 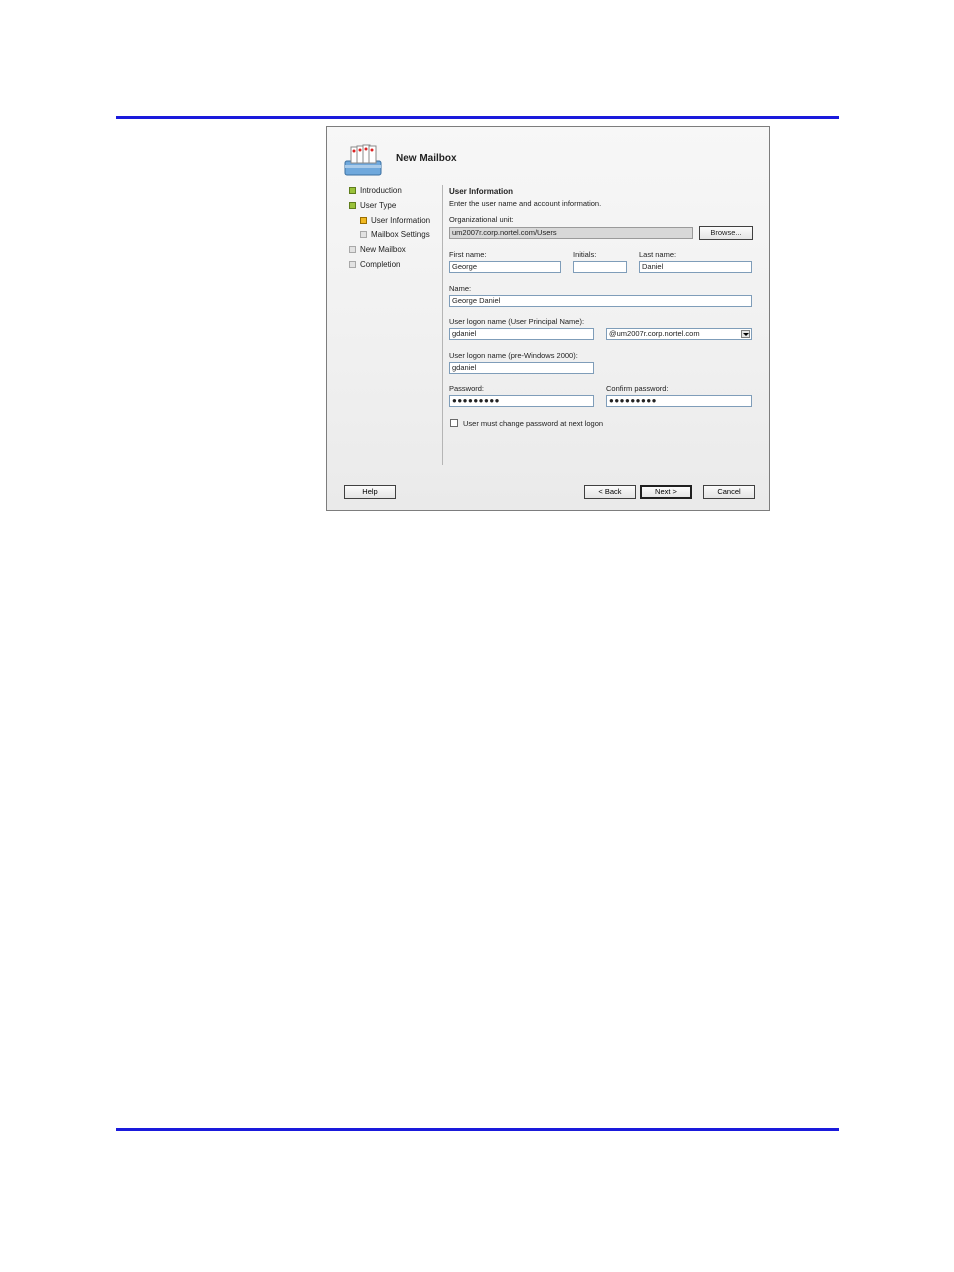 I want to click on step-user-type: User Type, so click(x=372, y=205).